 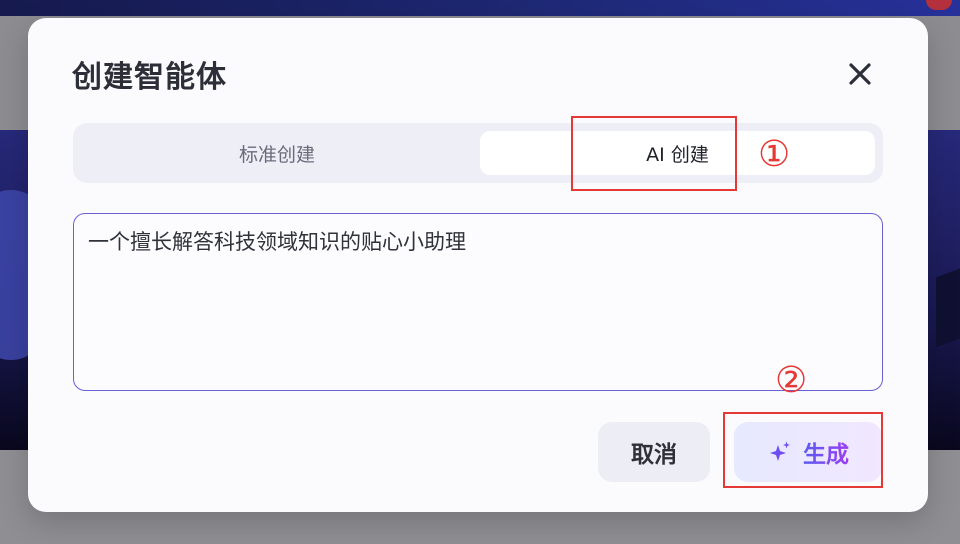 What do you see at coordinates (774, 154) in the screenshot?
I see `annotation-step1: ①` at bounding box center [774, 154].